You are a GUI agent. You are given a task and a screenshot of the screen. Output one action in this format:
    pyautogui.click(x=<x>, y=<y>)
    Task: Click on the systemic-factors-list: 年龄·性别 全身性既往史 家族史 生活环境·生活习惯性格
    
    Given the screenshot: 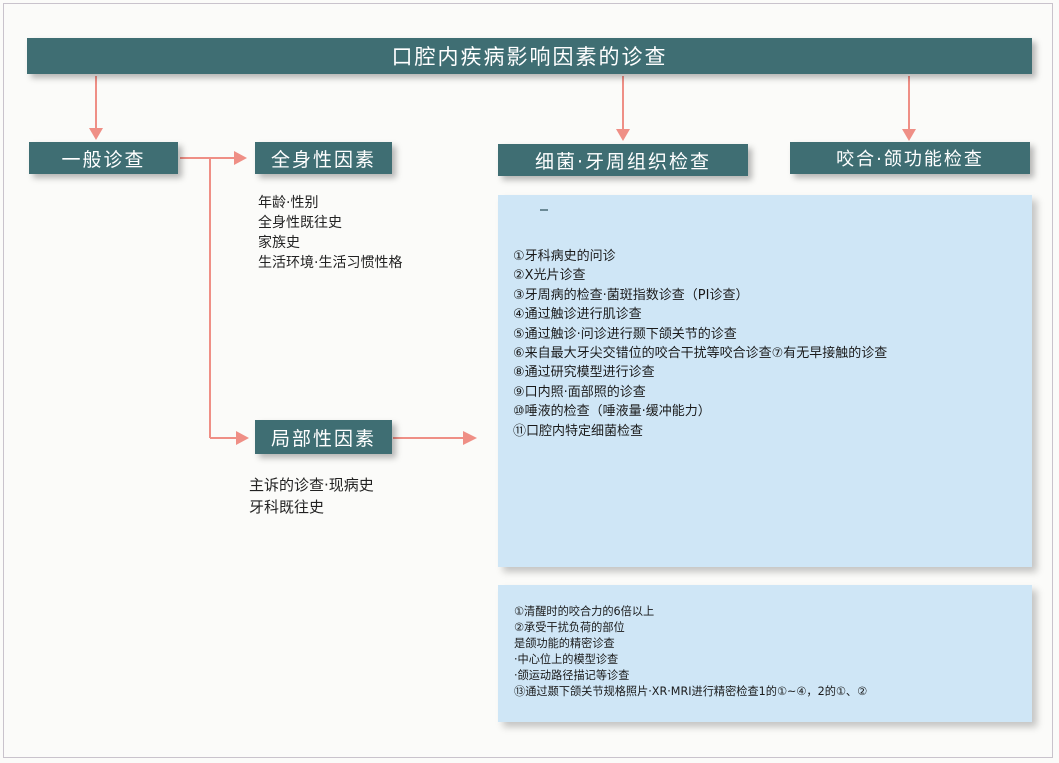 What is the action you would take?
    pyautogui.click(x=330, y=233)
    